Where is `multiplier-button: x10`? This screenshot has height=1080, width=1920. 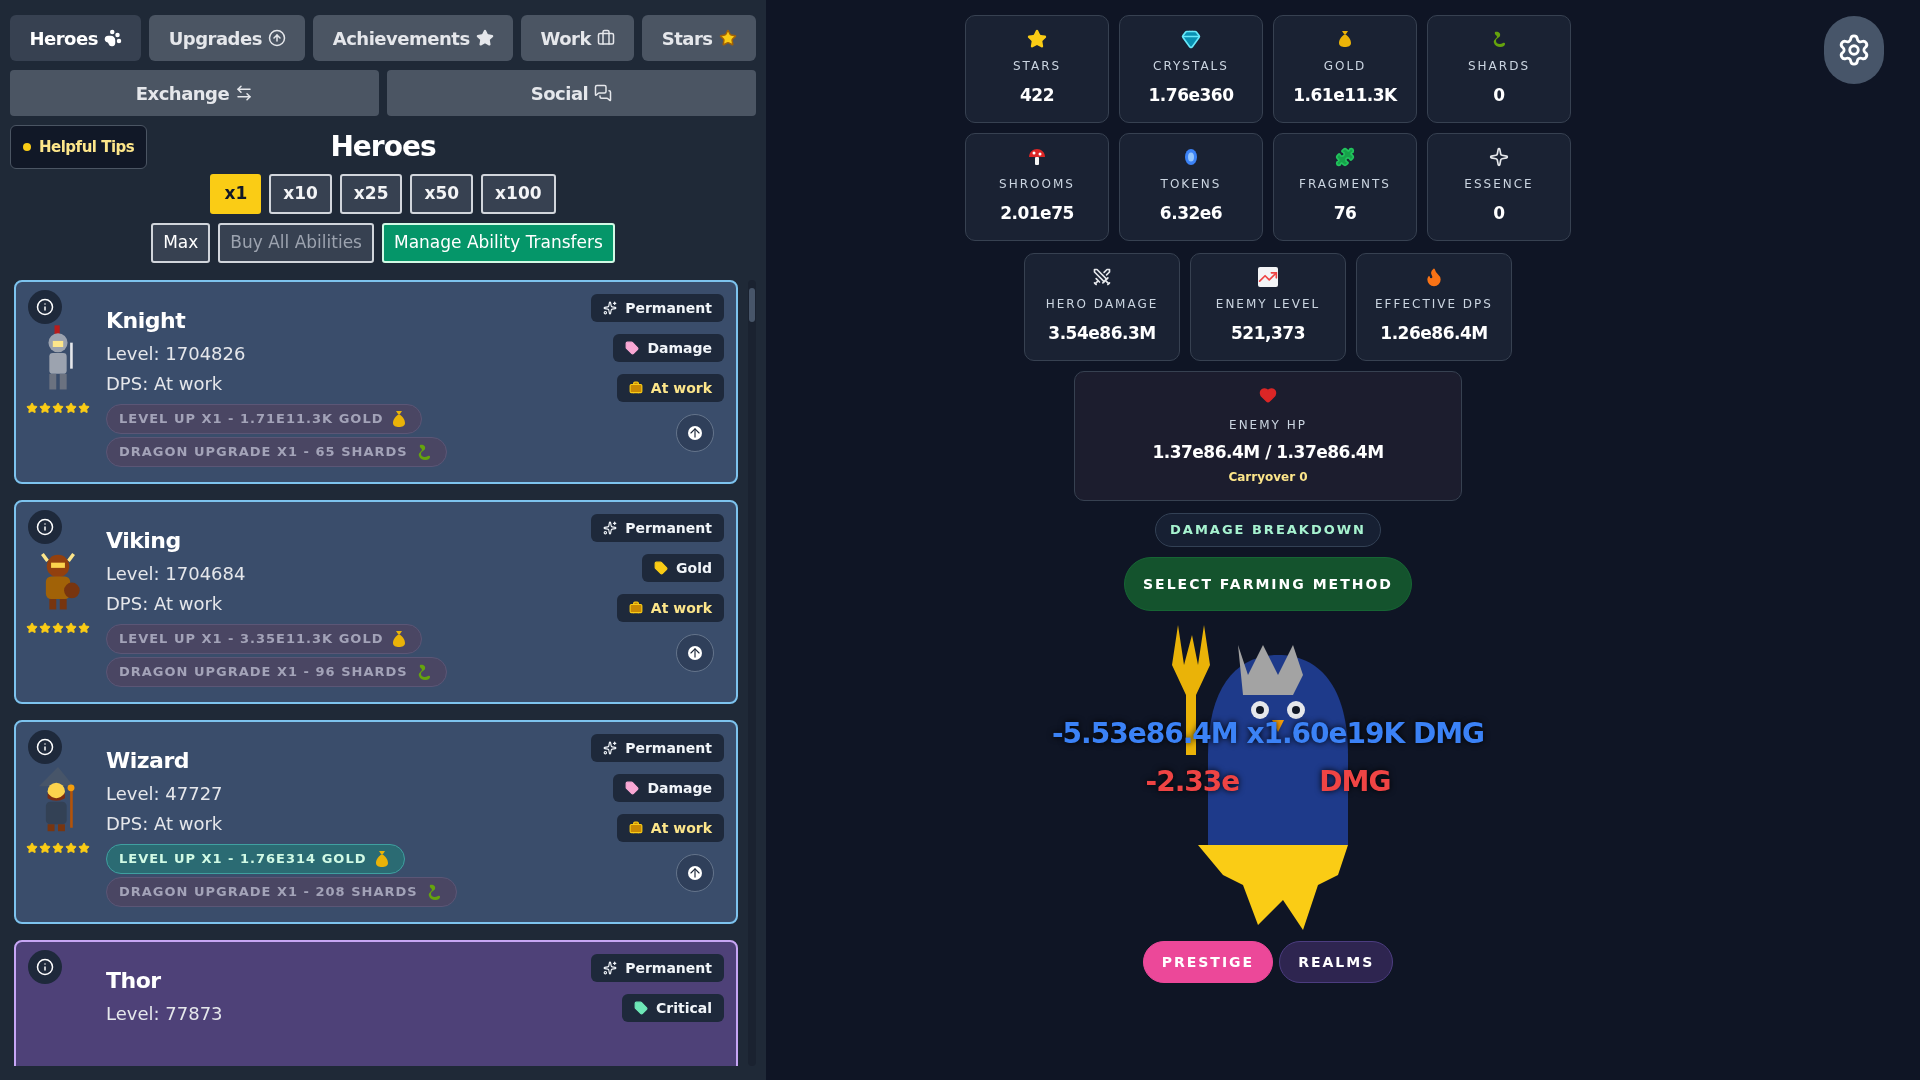
multiplier-button: x10 is located at coordinates (300, 194).